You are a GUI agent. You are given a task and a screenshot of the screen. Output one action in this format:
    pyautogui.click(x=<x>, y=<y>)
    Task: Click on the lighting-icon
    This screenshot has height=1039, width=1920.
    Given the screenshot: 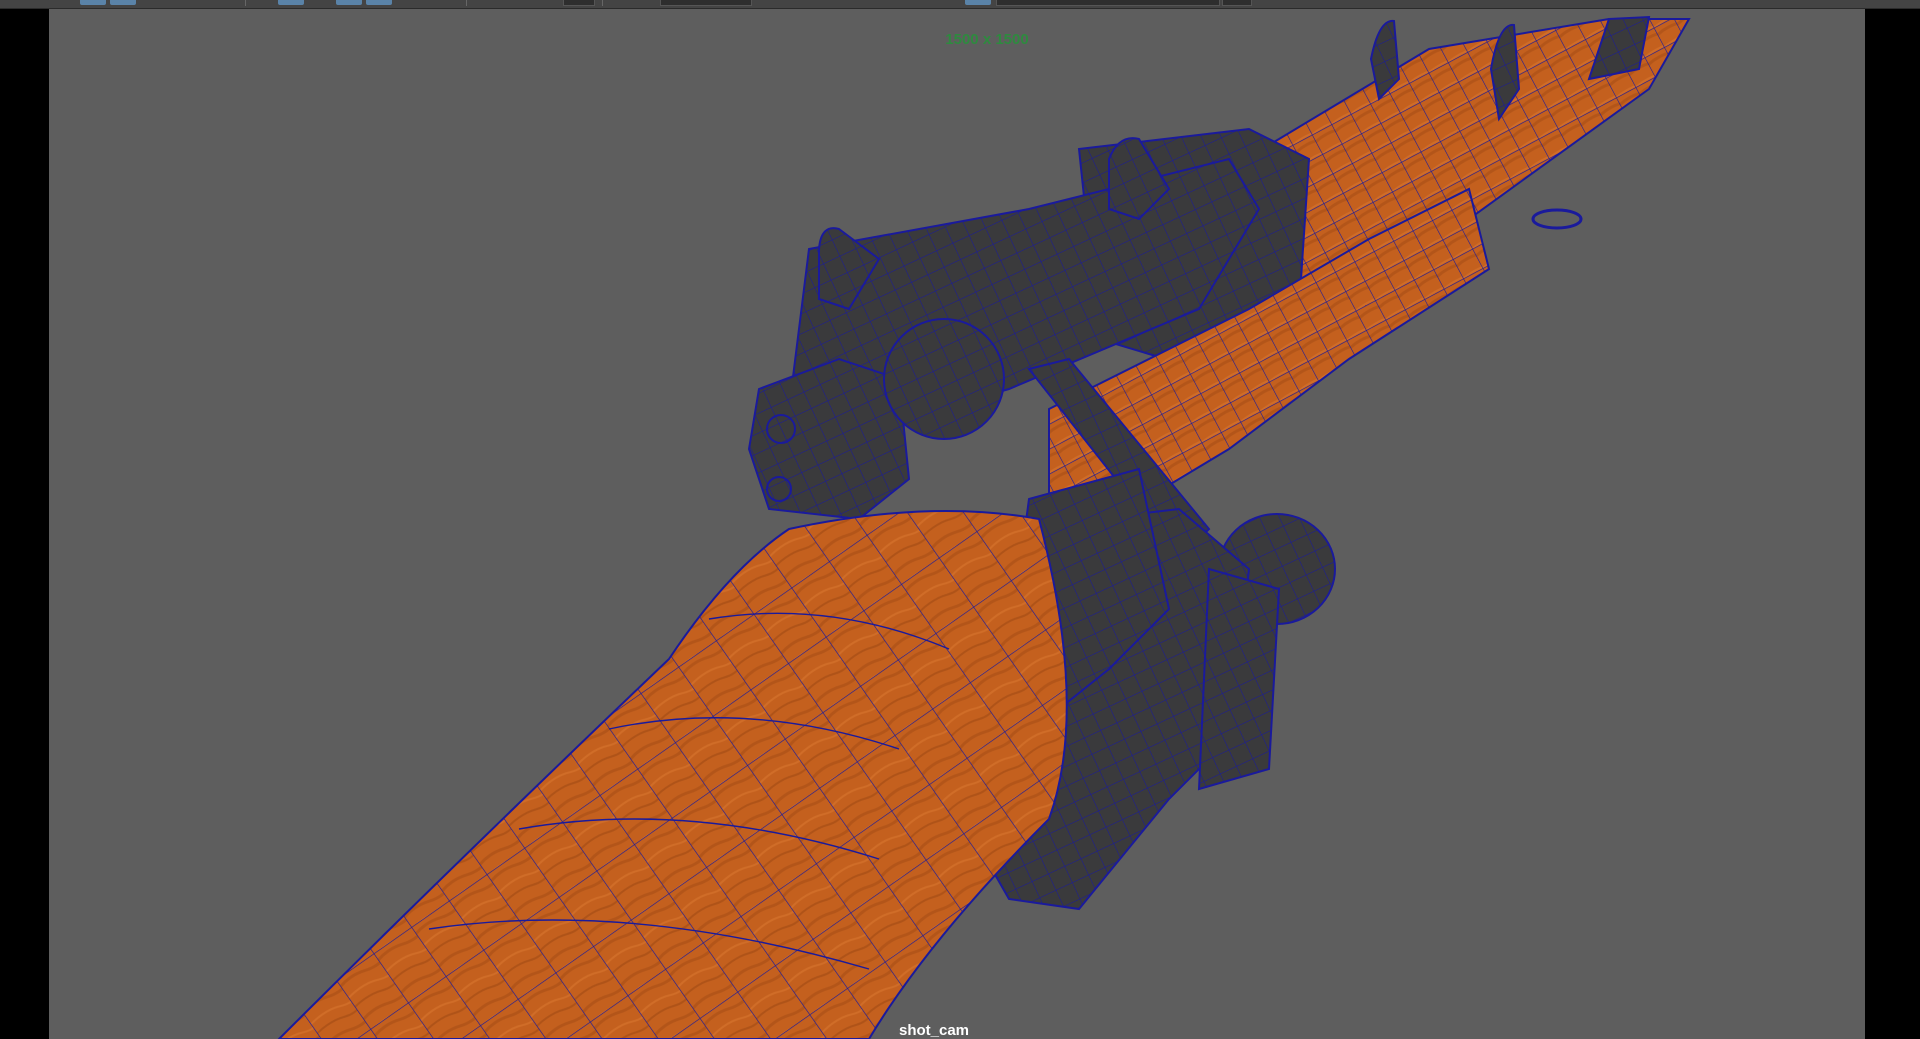 What is the action you would take?
    pyautogui.click(x=379, y=2)
    